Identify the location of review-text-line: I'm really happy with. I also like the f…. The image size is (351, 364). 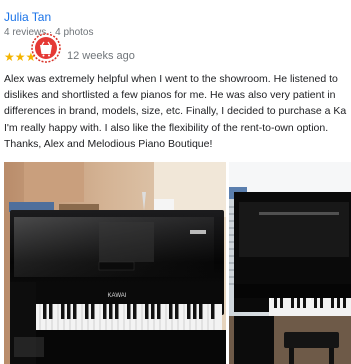
(166, 127).